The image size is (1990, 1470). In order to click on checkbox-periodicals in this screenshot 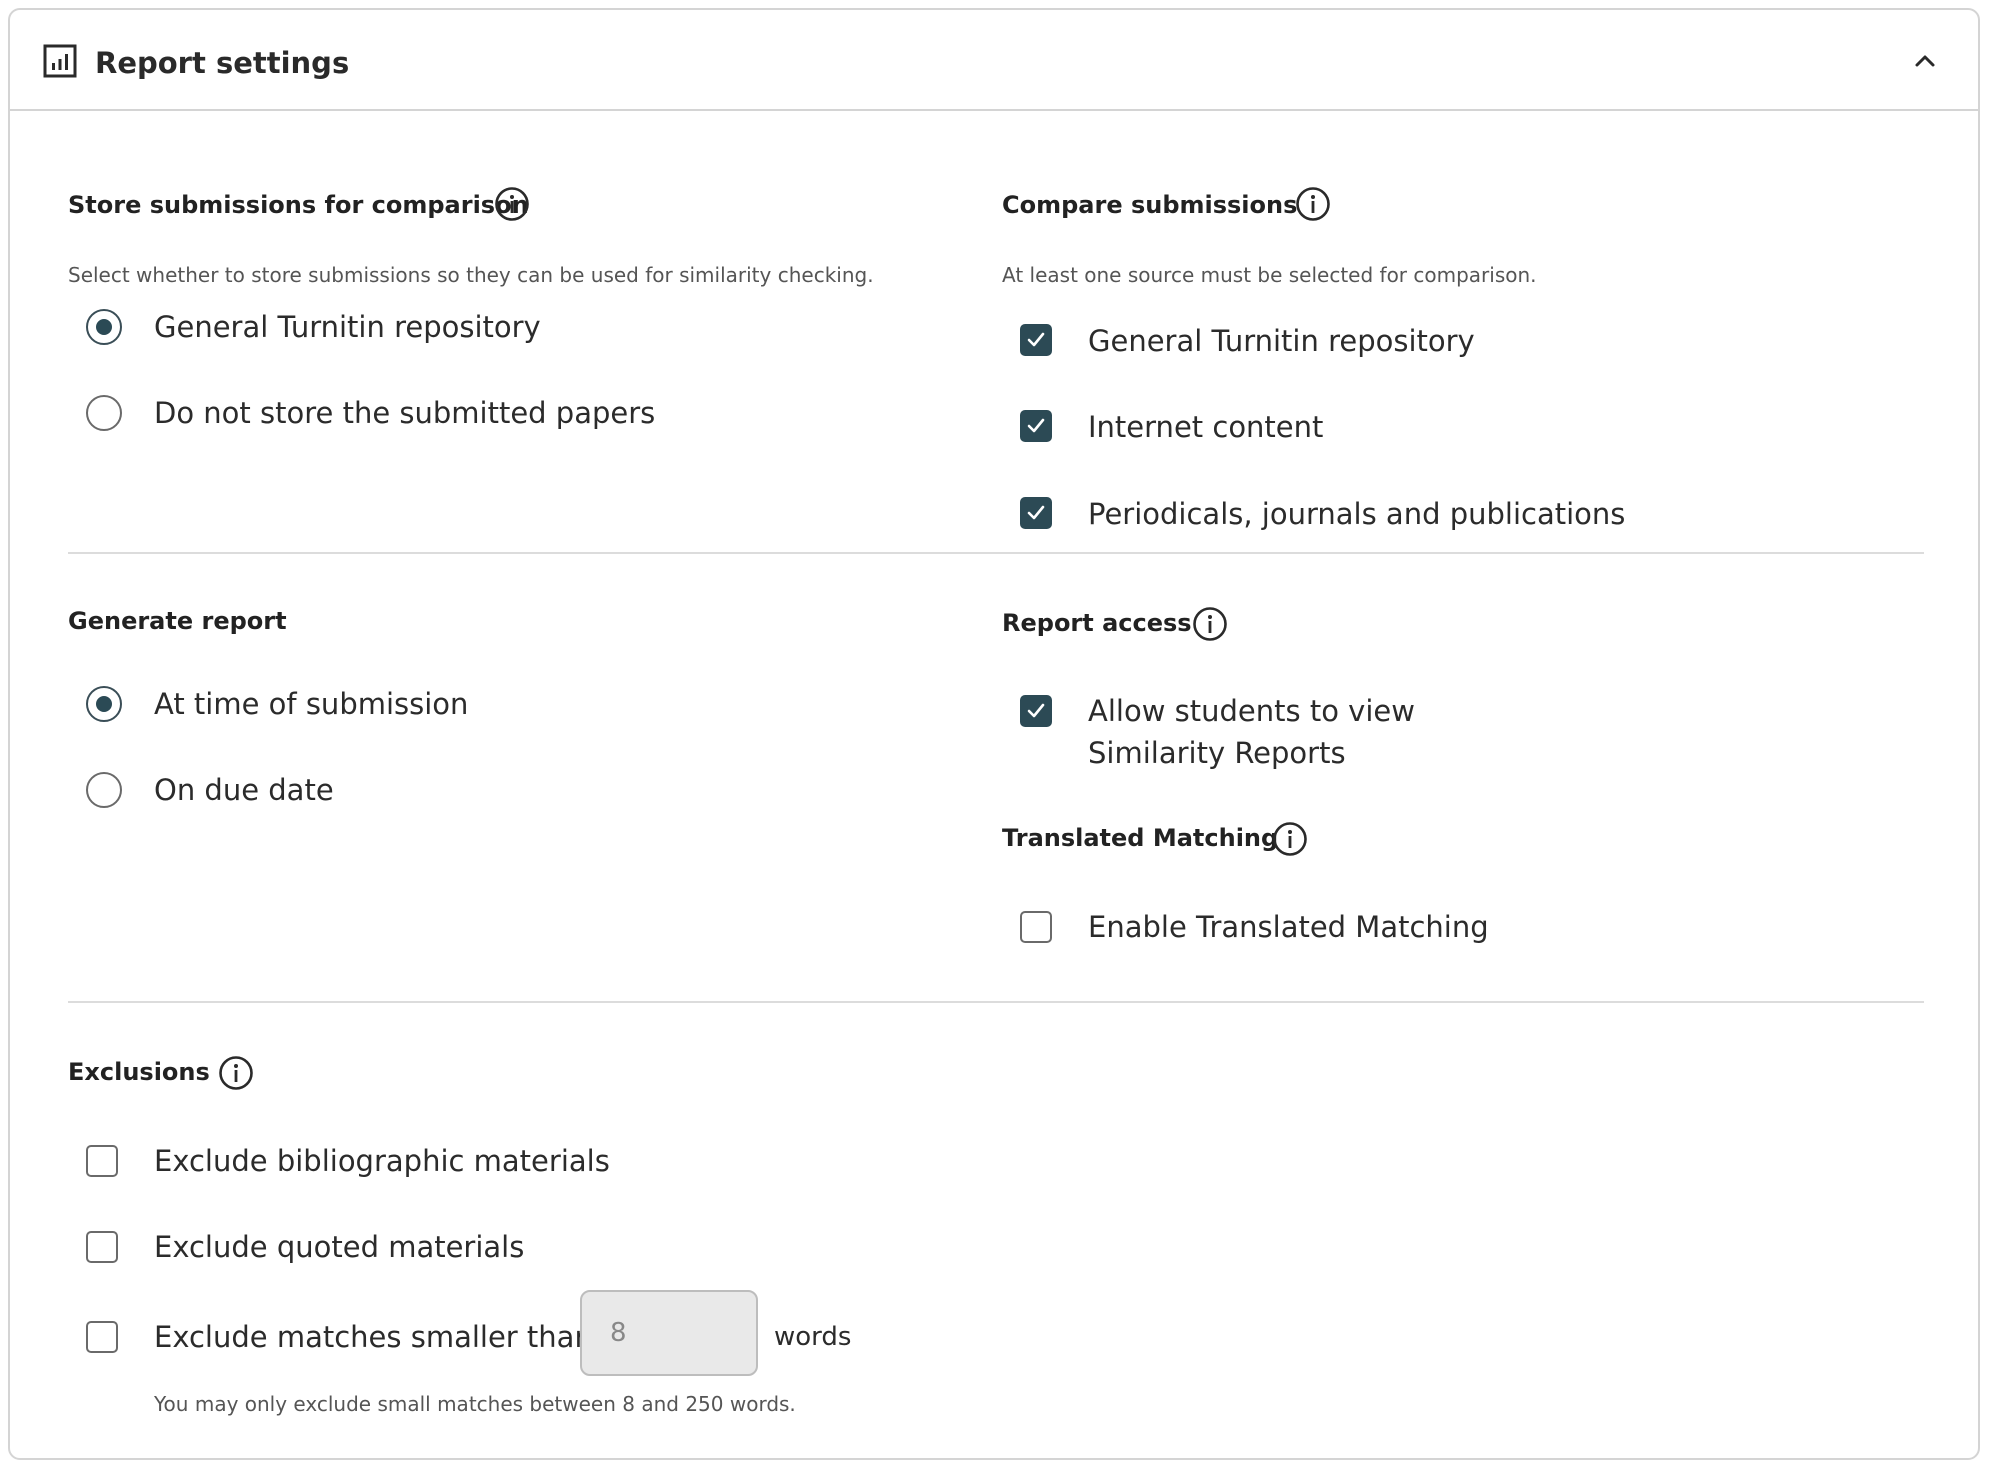, I will do `click(1036, 513)`.